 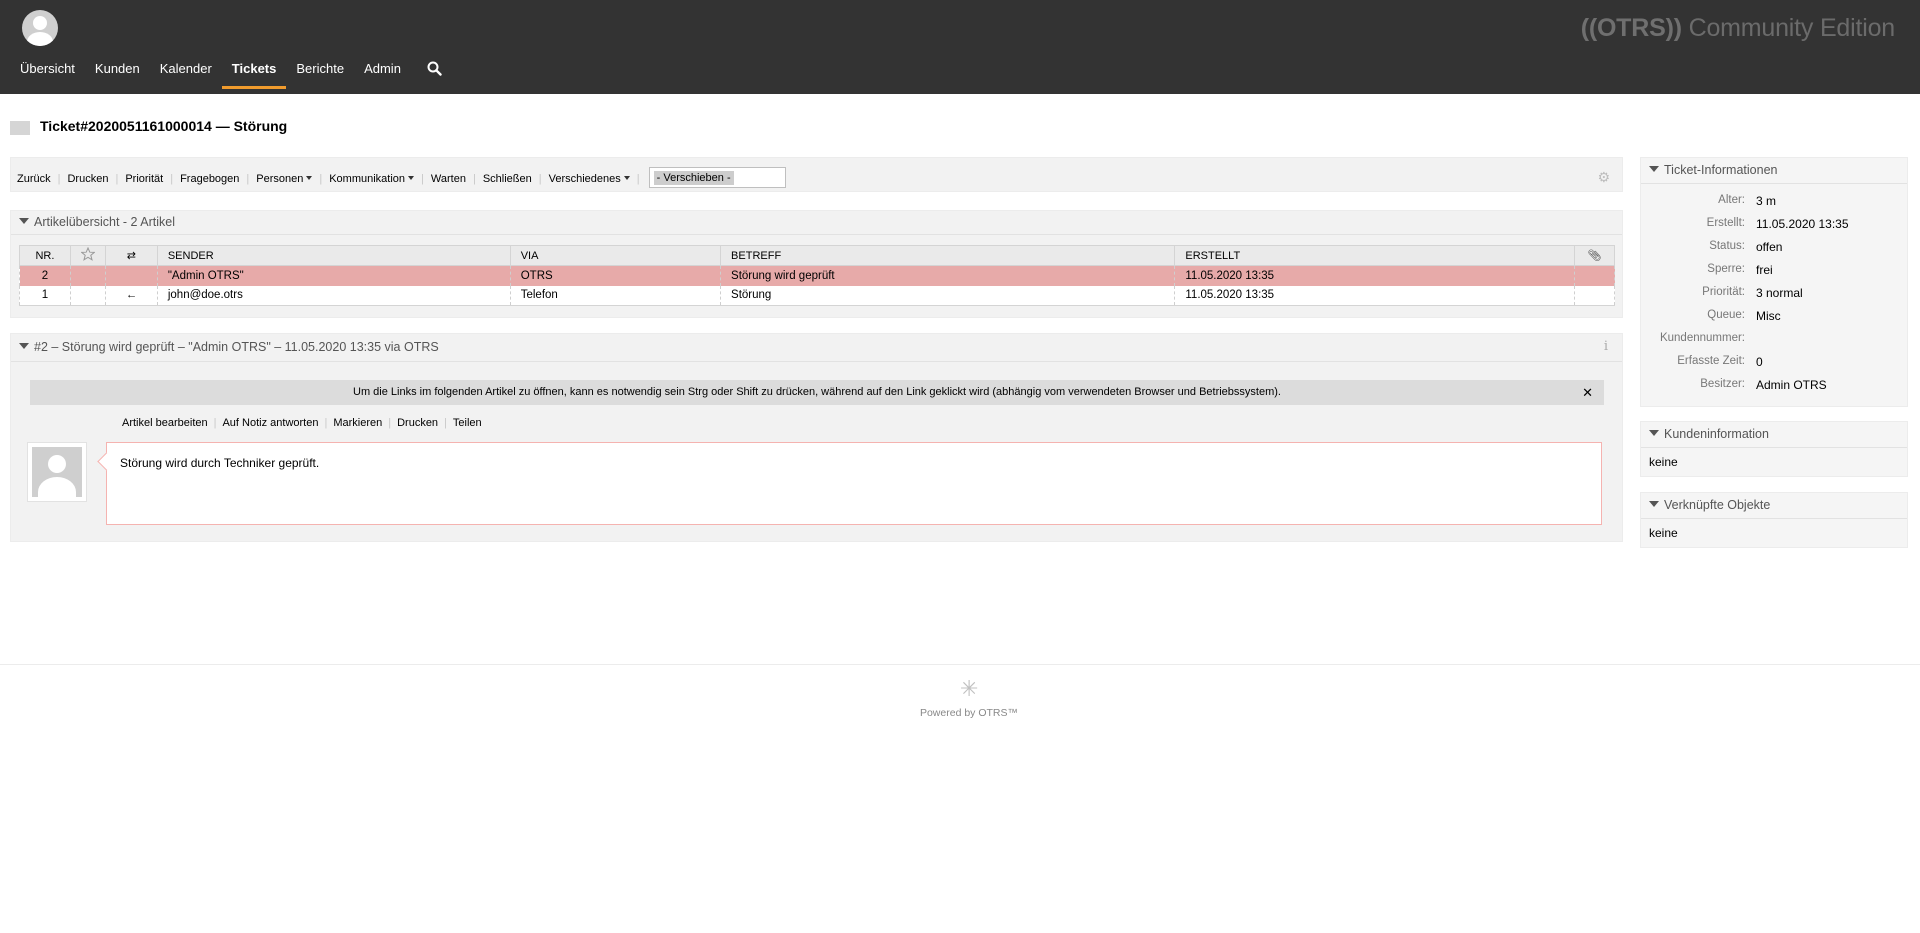 What do you see at coordinates (1606, 346) in the screenshot?
I see `info-icon: i` at bounding box center [1606, 346].